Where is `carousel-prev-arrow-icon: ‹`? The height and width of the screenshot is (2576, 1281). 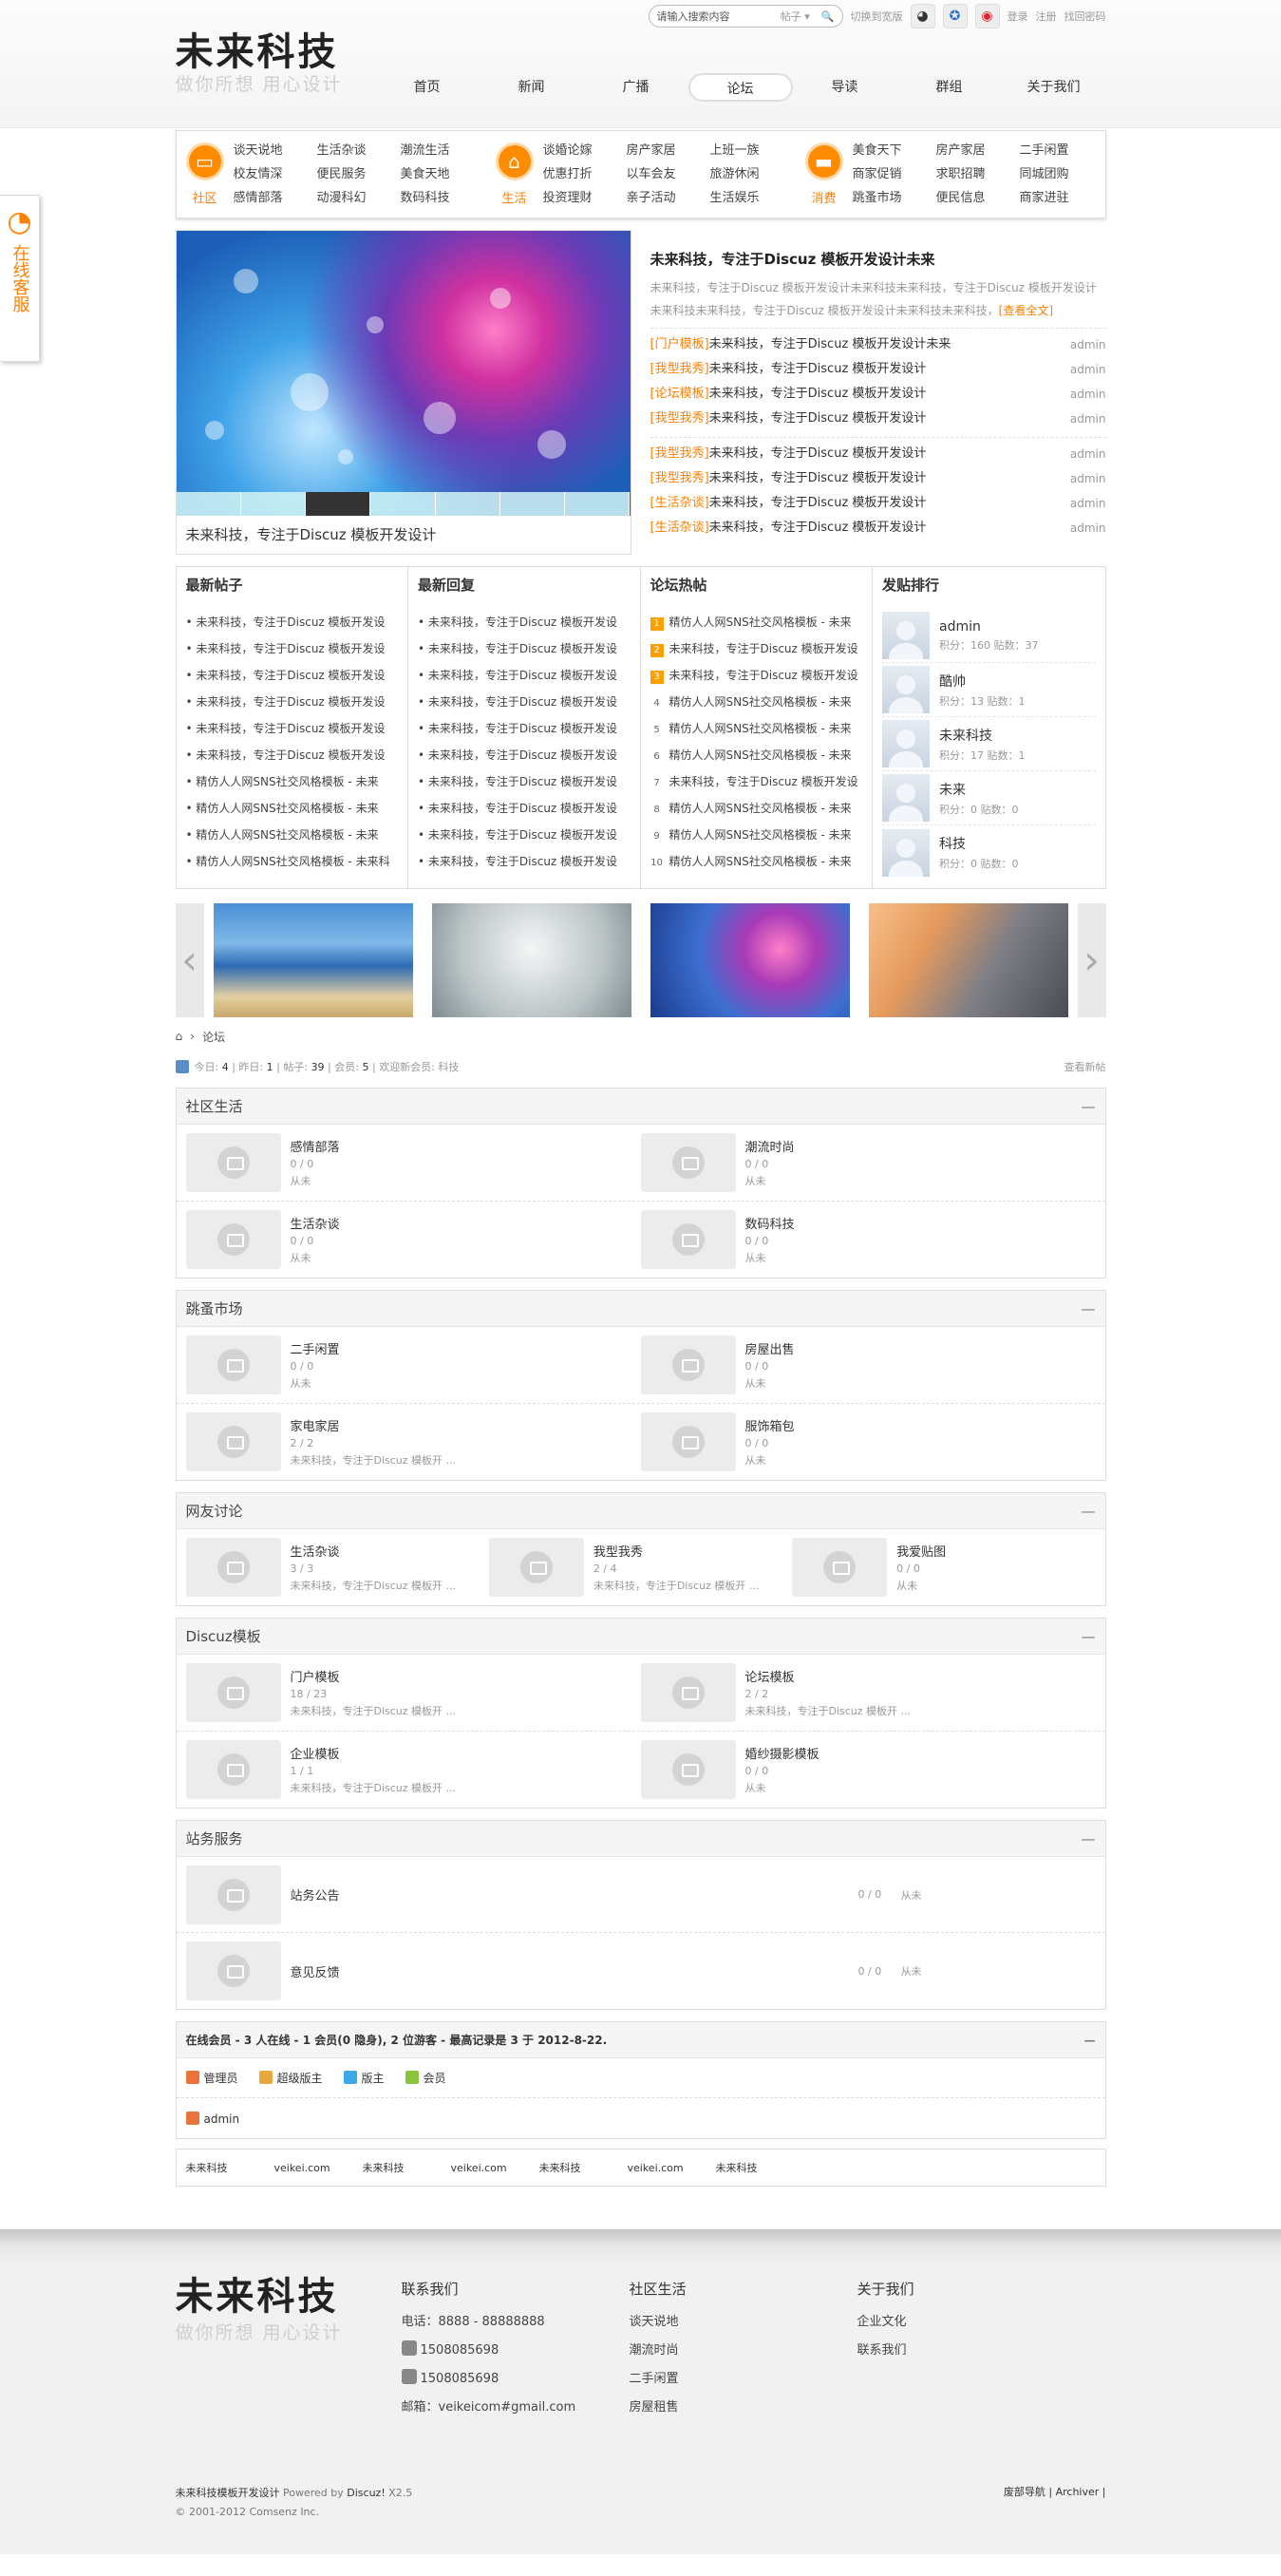
carousel-prev-arrow-icon: ‹ is located at coordinates (189, 959).